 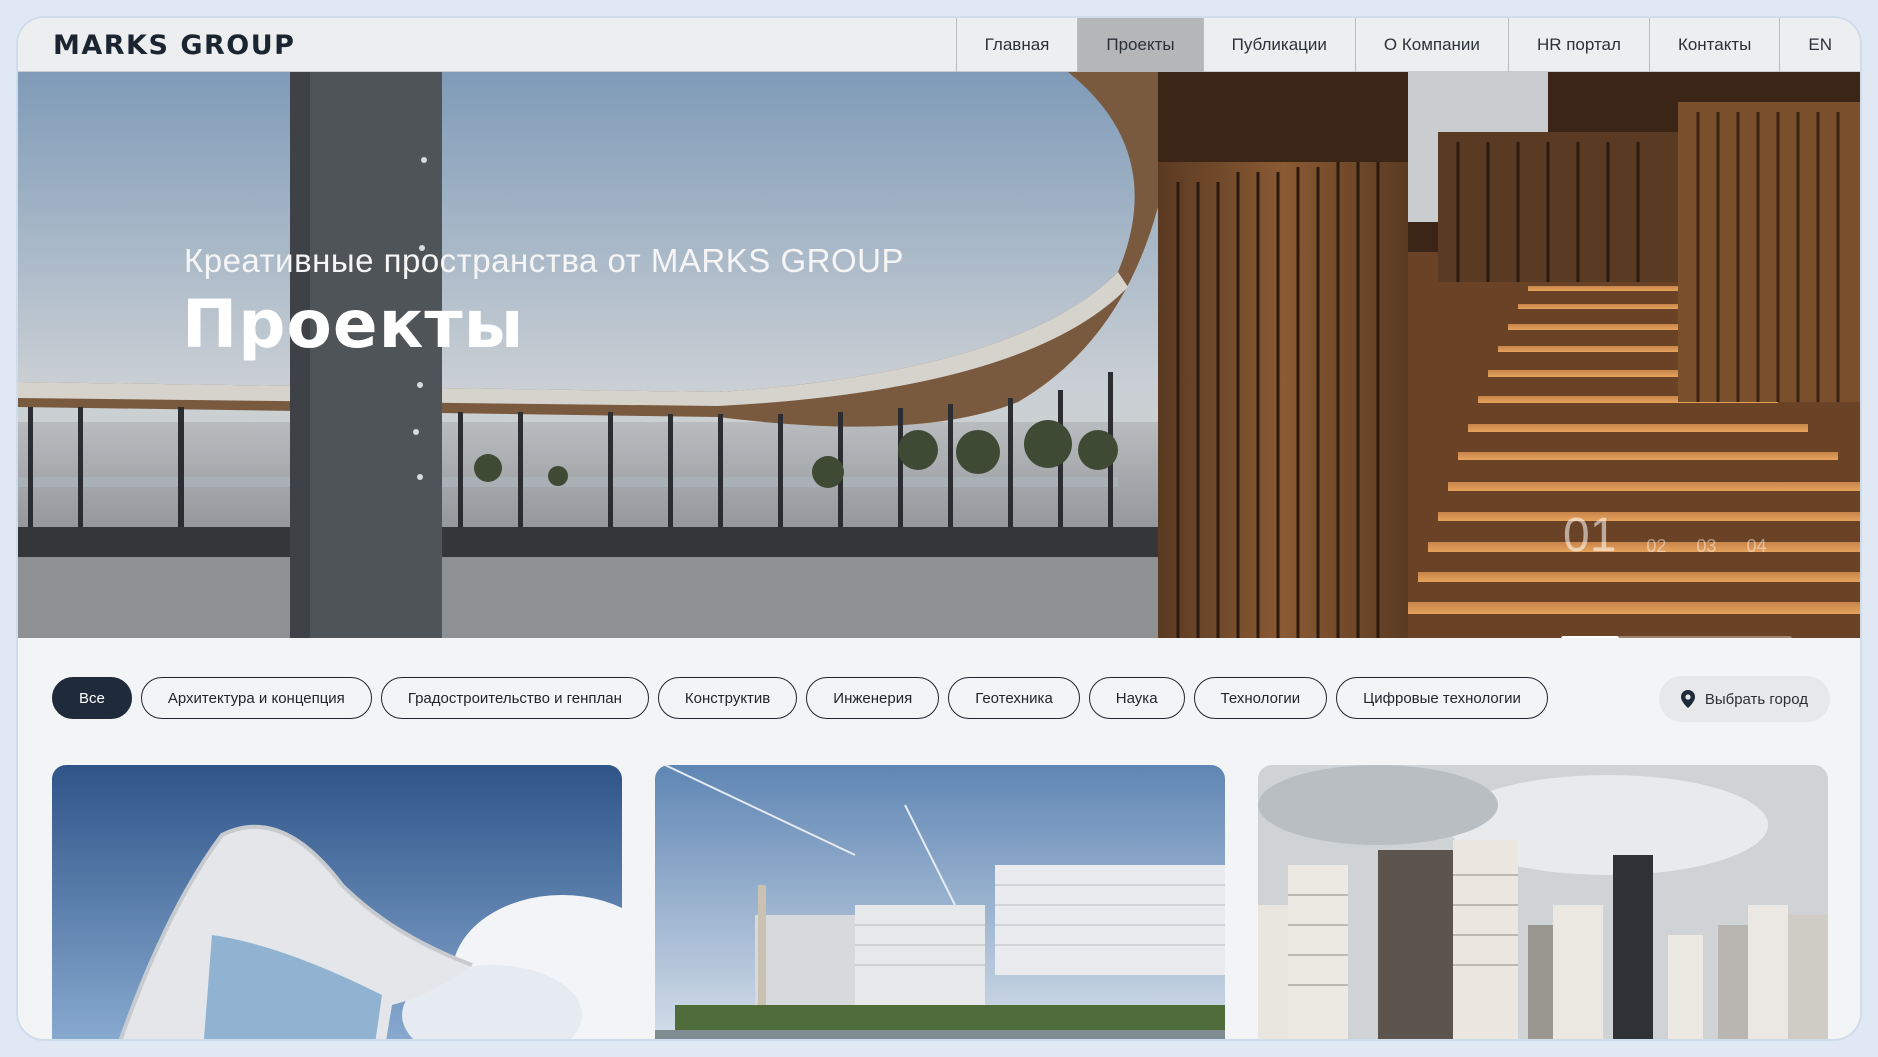 I want to click on filter-geotechnics: Геотехника, so click(x=1014, y=698).